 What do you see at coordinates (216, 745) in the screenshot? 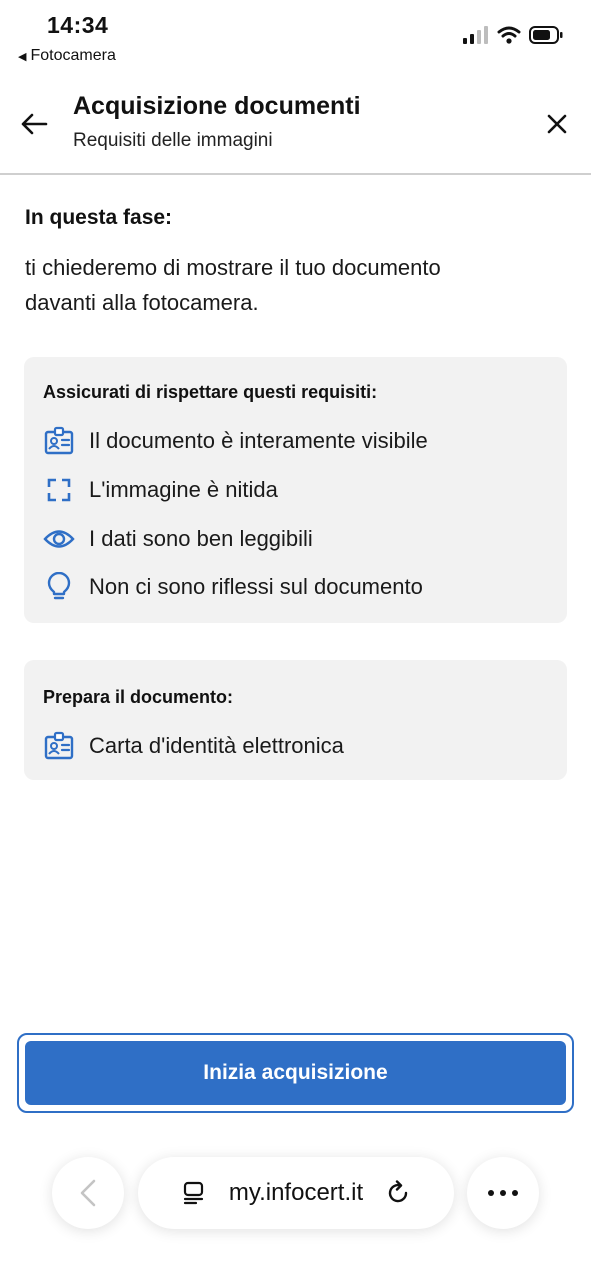
I see `document-text: Carta d'identità elettronica` at bounding box center [216, 745].